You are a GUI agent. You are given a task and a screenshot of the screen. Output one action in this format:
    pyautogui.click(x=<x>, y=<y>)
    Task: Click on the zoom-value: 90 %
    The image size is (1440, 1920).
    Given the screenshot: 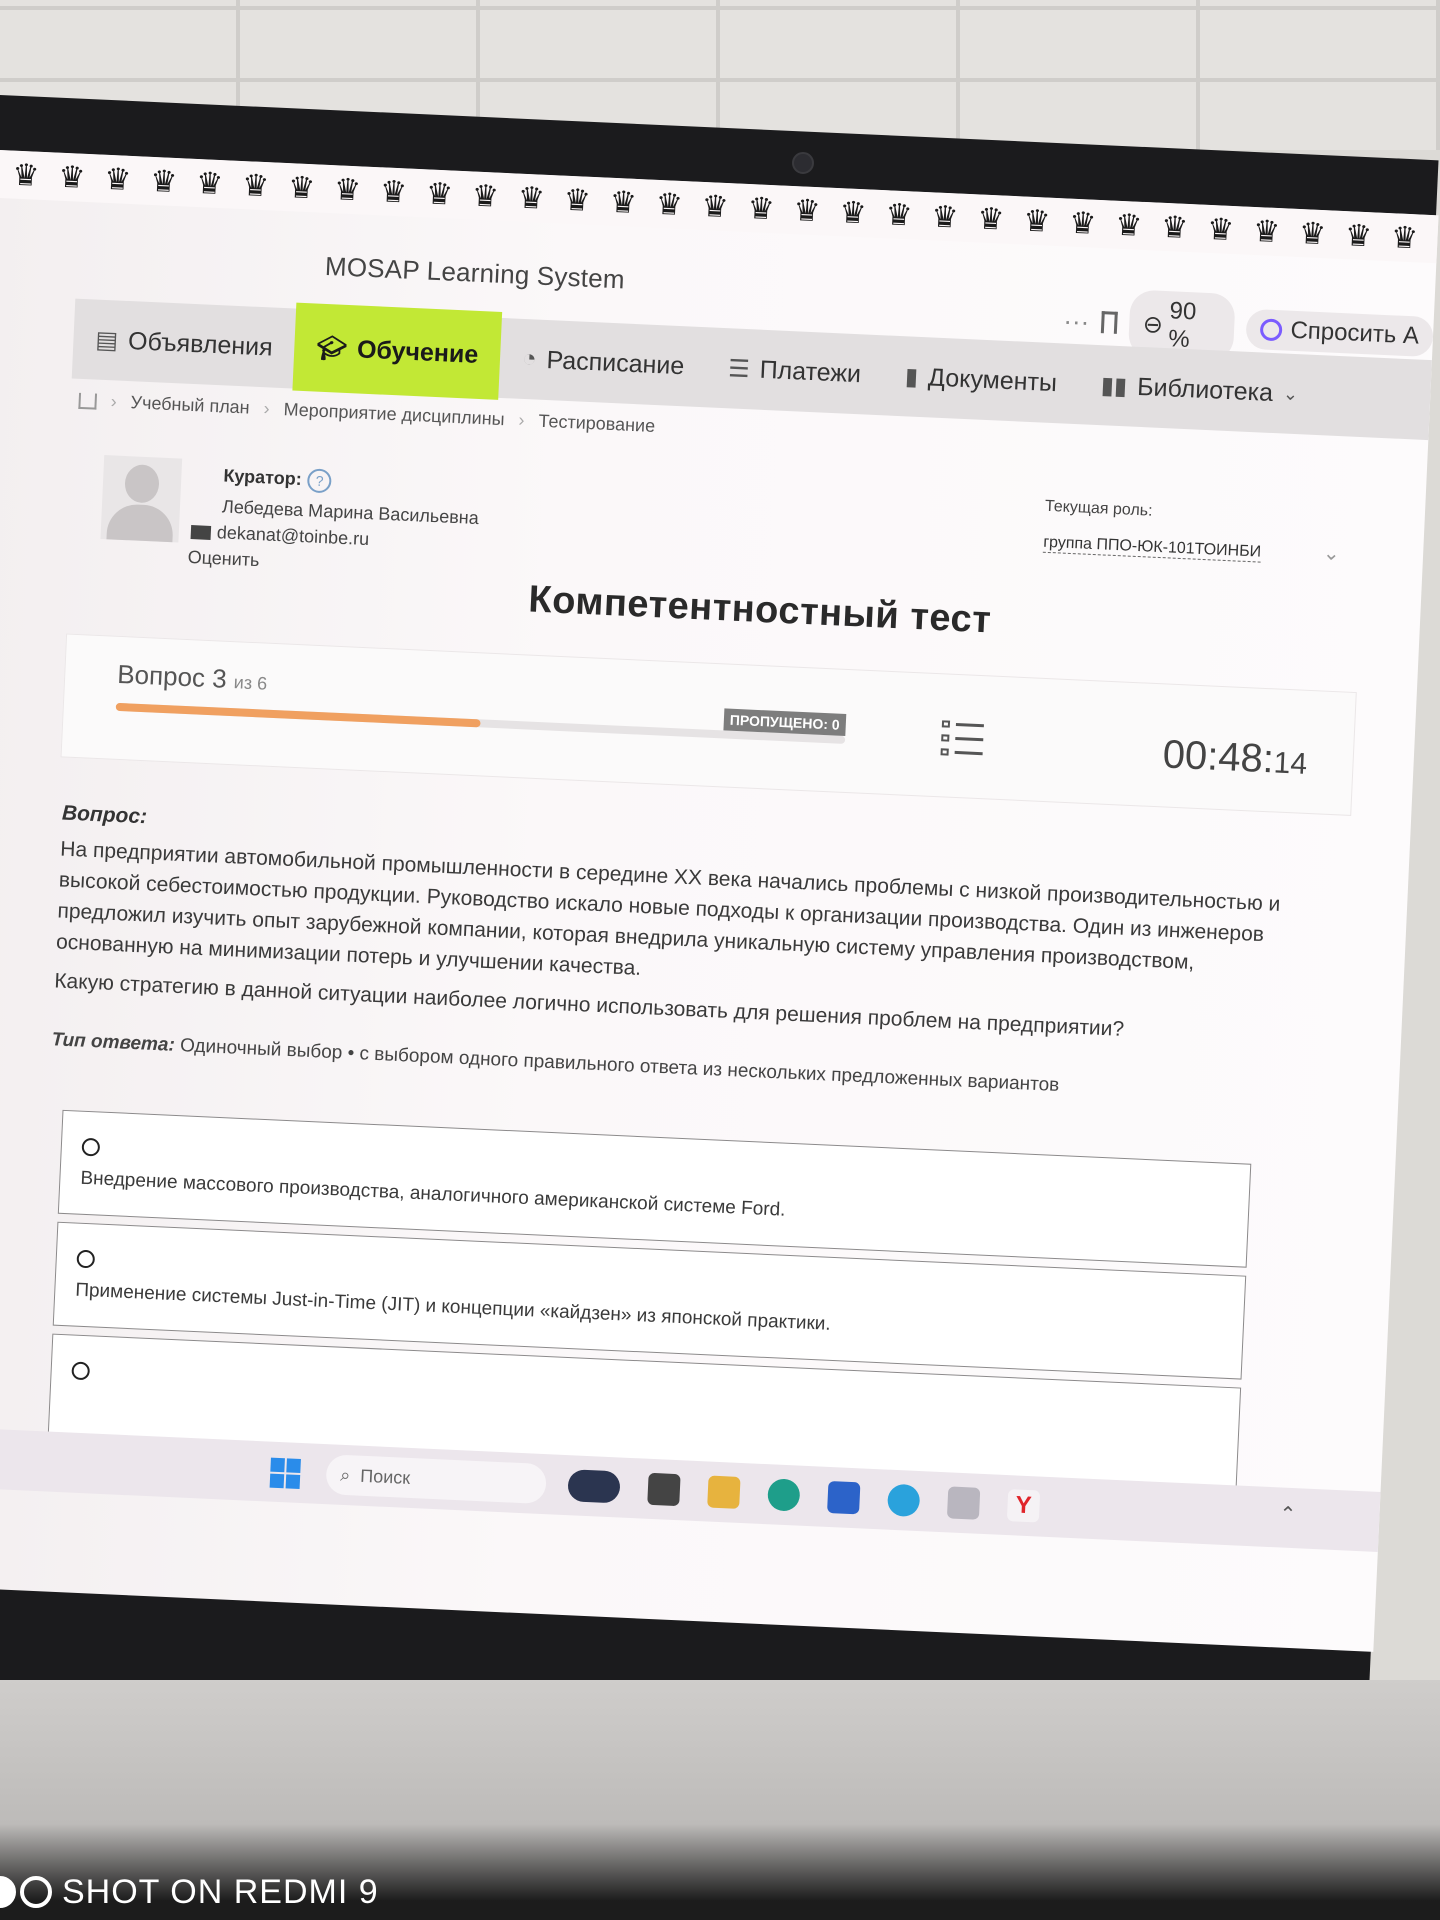 What is the action you would take?
    pyautogui.click(x=1182, y=325)
    